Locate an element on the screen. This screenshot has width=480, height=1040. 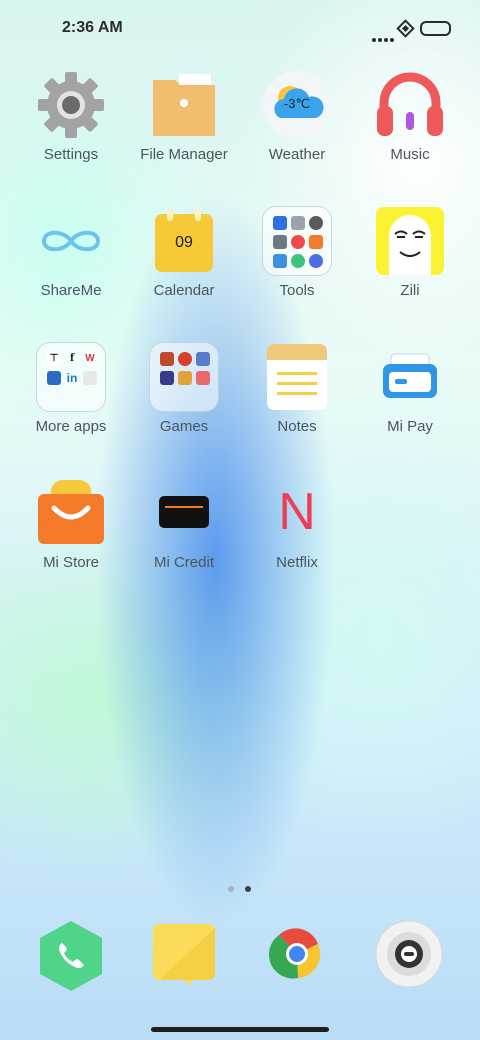
netflix-logo: N is located at coordinates (297, 512).